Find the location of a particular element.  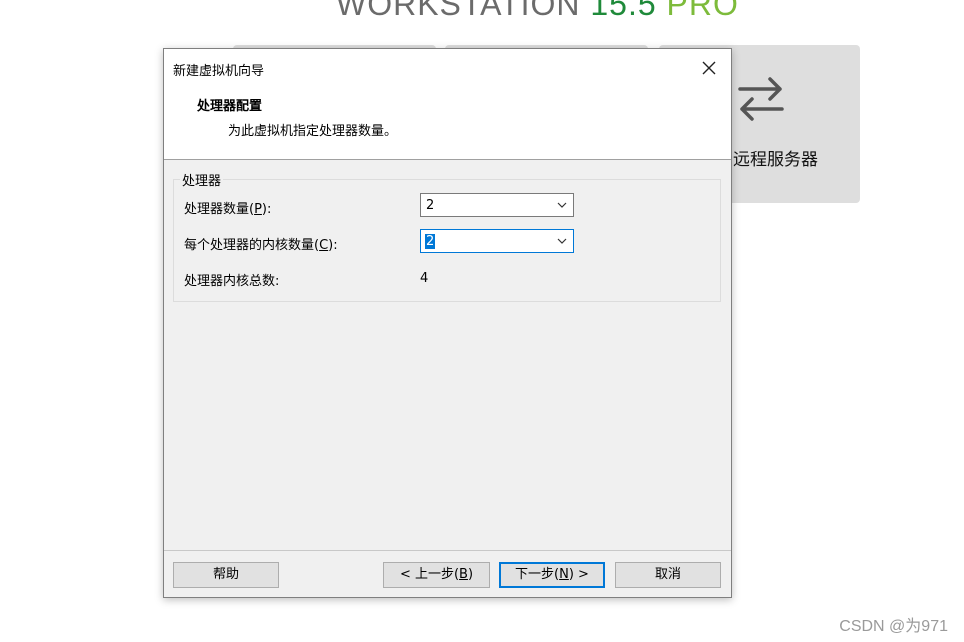

processor-count-value: 2 is located at coordinates (430, 205).